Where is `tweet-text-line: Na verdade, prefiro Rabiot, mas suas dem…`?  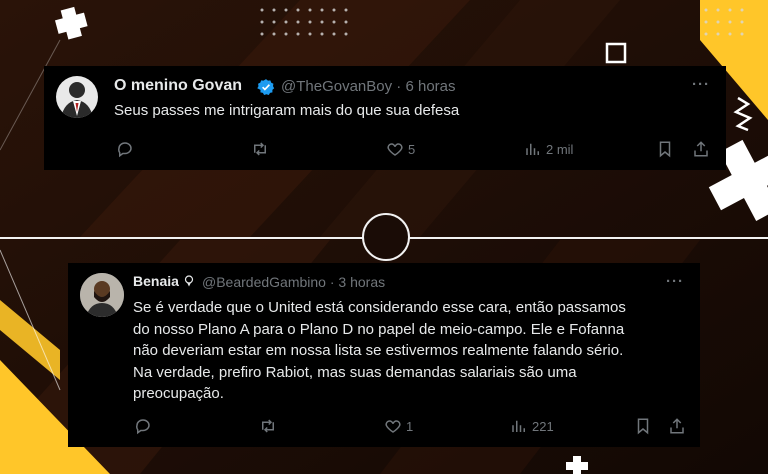 tweet-text-line: Na verdade, prefiro Rabiot, mas suas dem… is located at coordinates (355, 372).